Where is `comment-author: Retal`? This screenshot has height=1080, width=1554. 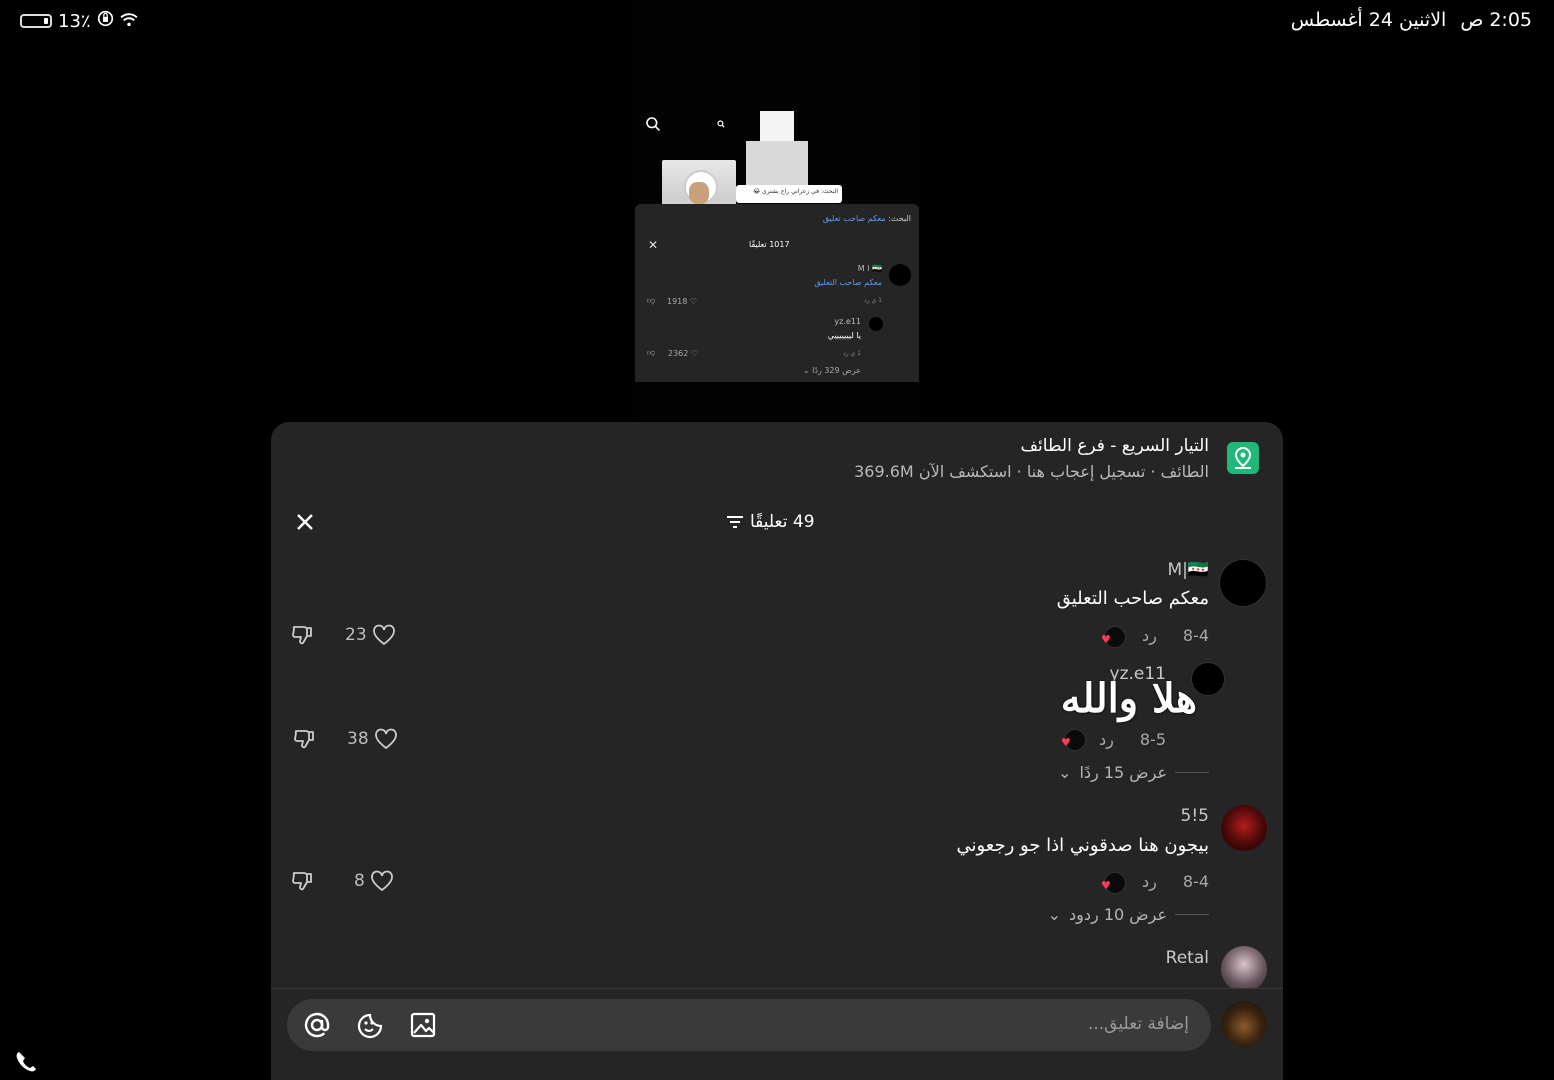
comment-author: Retal is located at coordinates (1187, 958).